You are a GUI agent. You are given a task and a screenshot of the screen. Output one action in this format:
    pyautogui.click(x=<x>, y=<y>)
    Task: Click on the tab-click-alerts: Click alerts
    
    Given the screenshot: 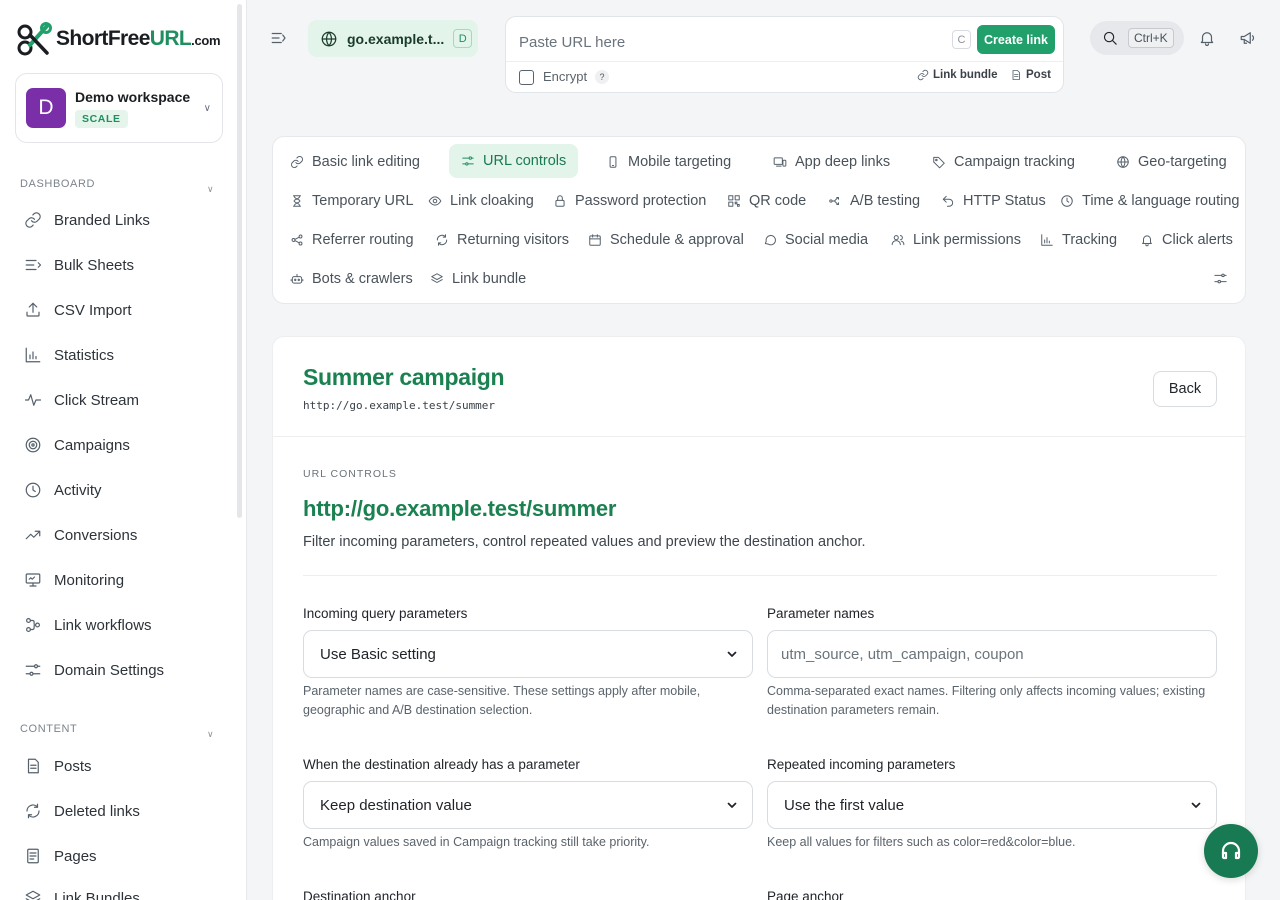 What is the action you would take?
    pyautogui.click(x=1186, y=240)
    